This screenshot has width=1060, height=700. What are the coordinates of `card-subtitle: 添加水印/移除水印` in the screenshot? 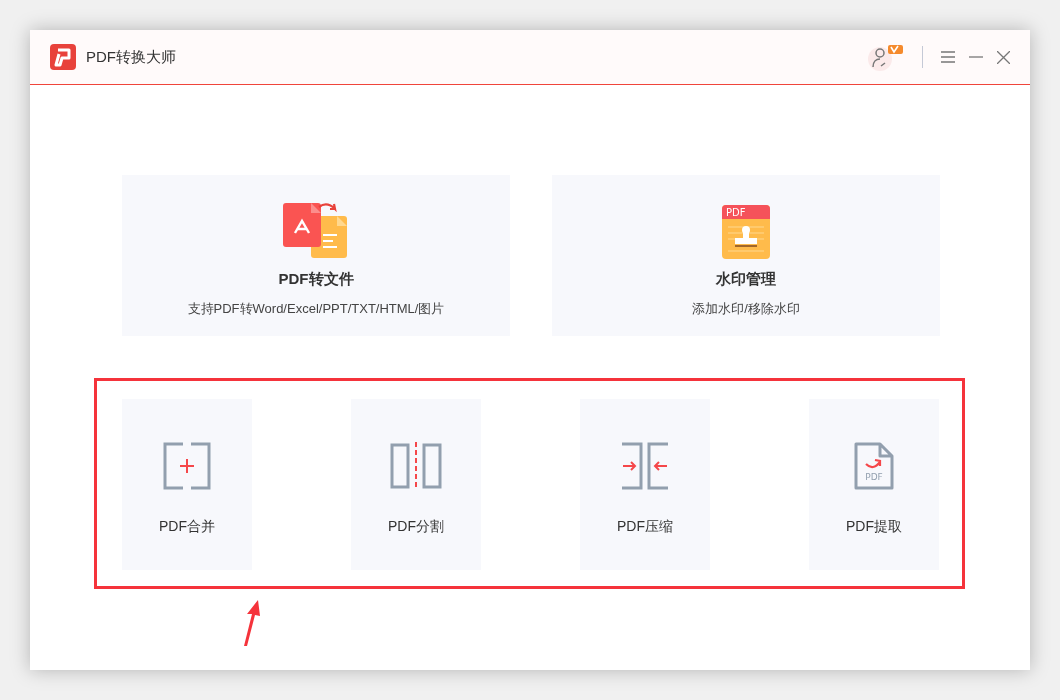 It's located at (746, 308).